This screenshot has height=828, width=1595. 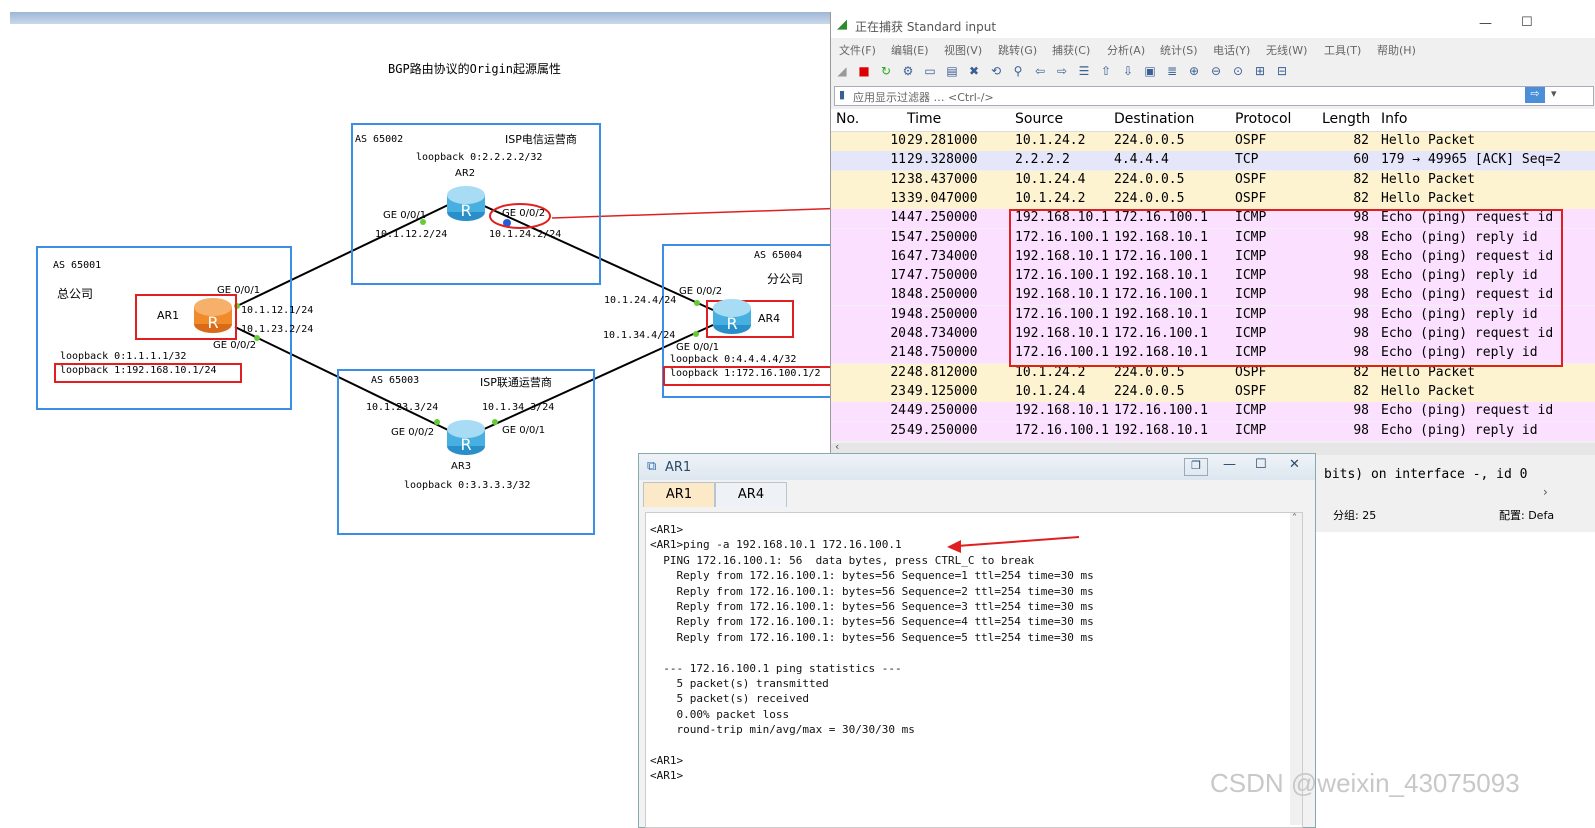 What do you see at coordinates (1294, 518) in the screenshot?
I see `scroll-up-icon: ˄` at bounding box center [1294, 518].